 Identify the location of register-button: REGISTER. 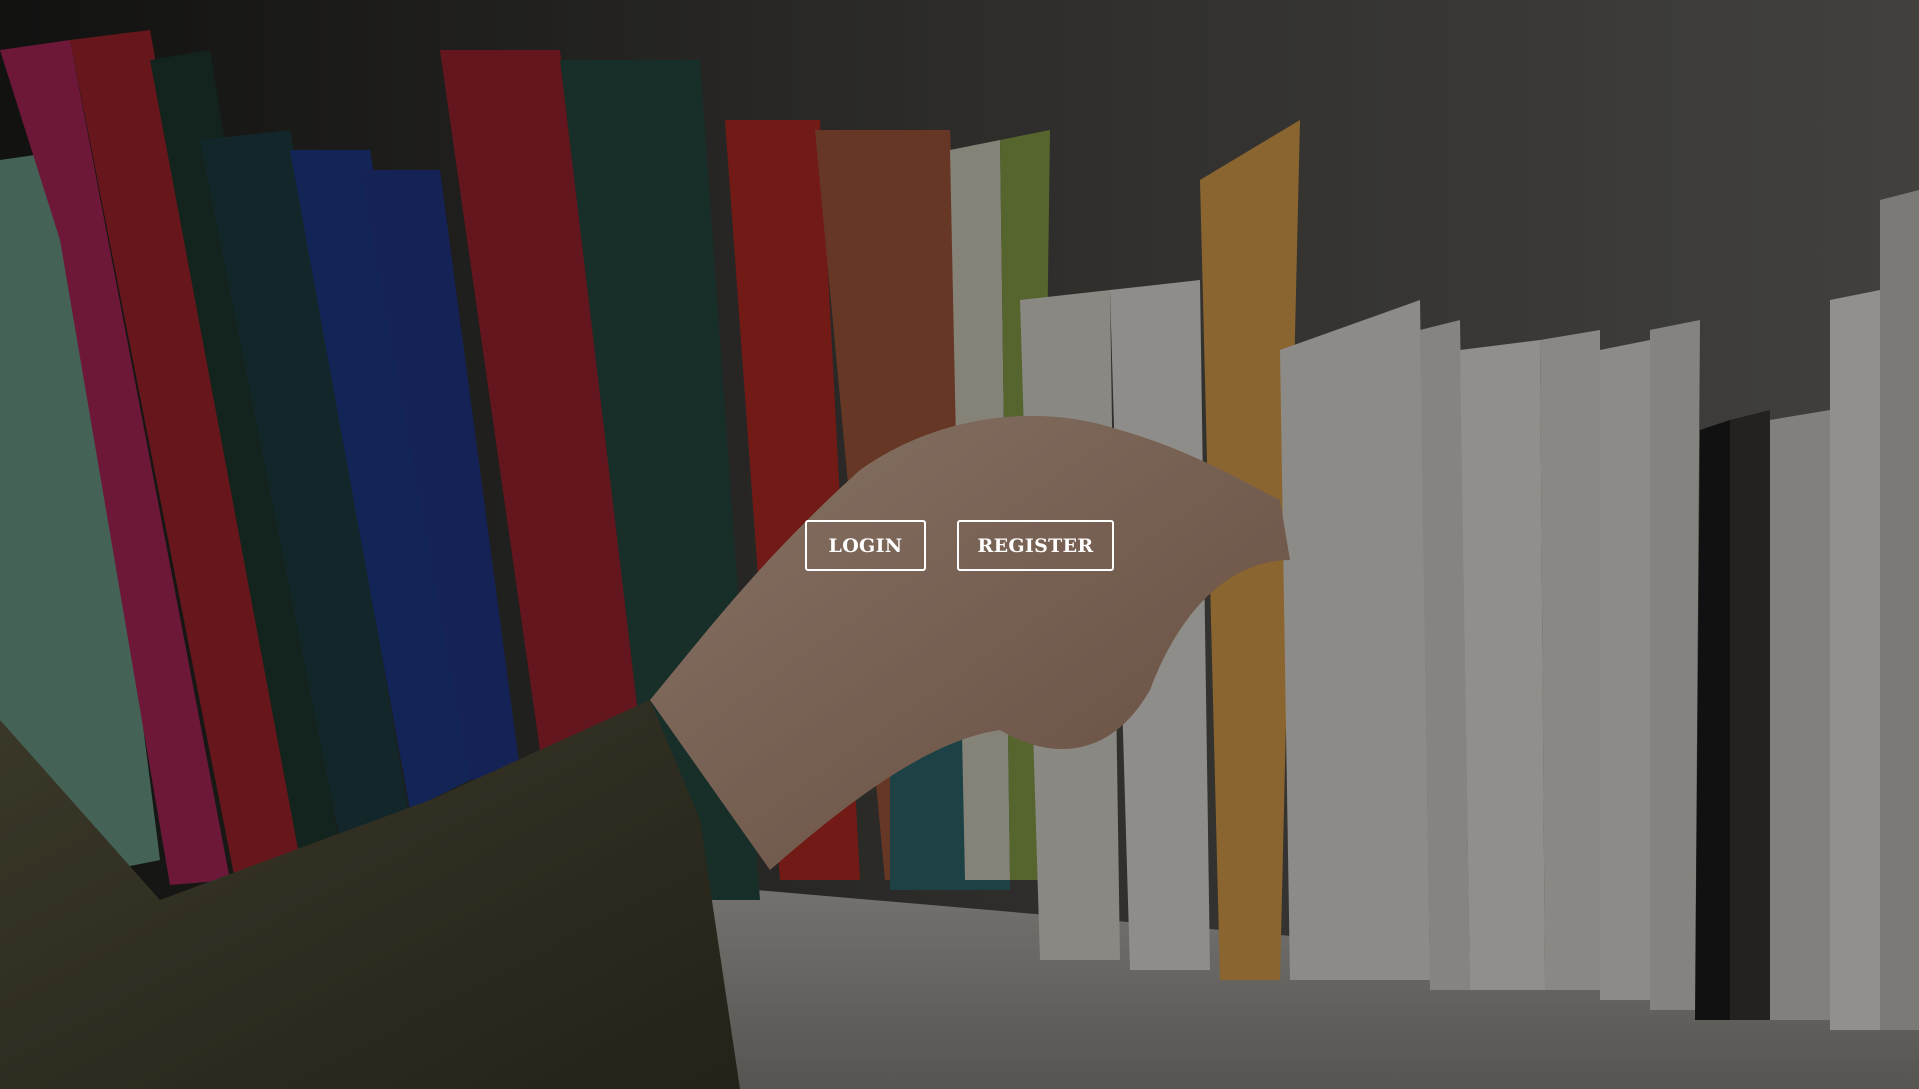
(1035, 545).